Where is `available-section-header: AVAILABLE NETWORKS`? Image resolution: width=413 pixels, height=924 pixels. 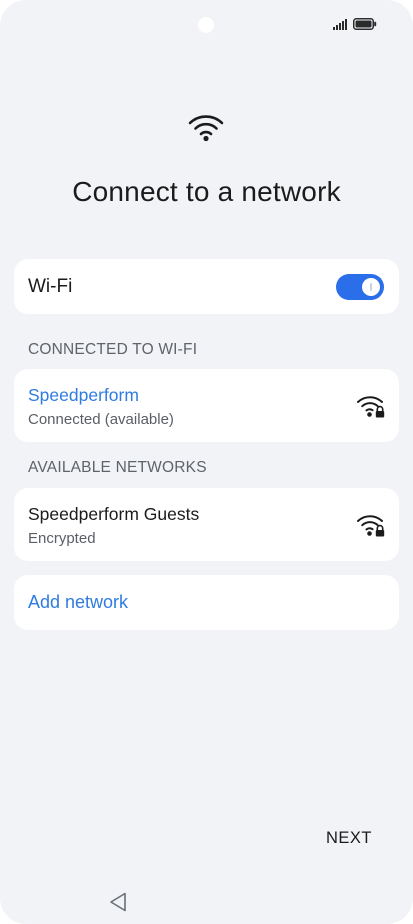 available-section-header: AVAILABLE NETWORKS is located at coordinates (117, 467).